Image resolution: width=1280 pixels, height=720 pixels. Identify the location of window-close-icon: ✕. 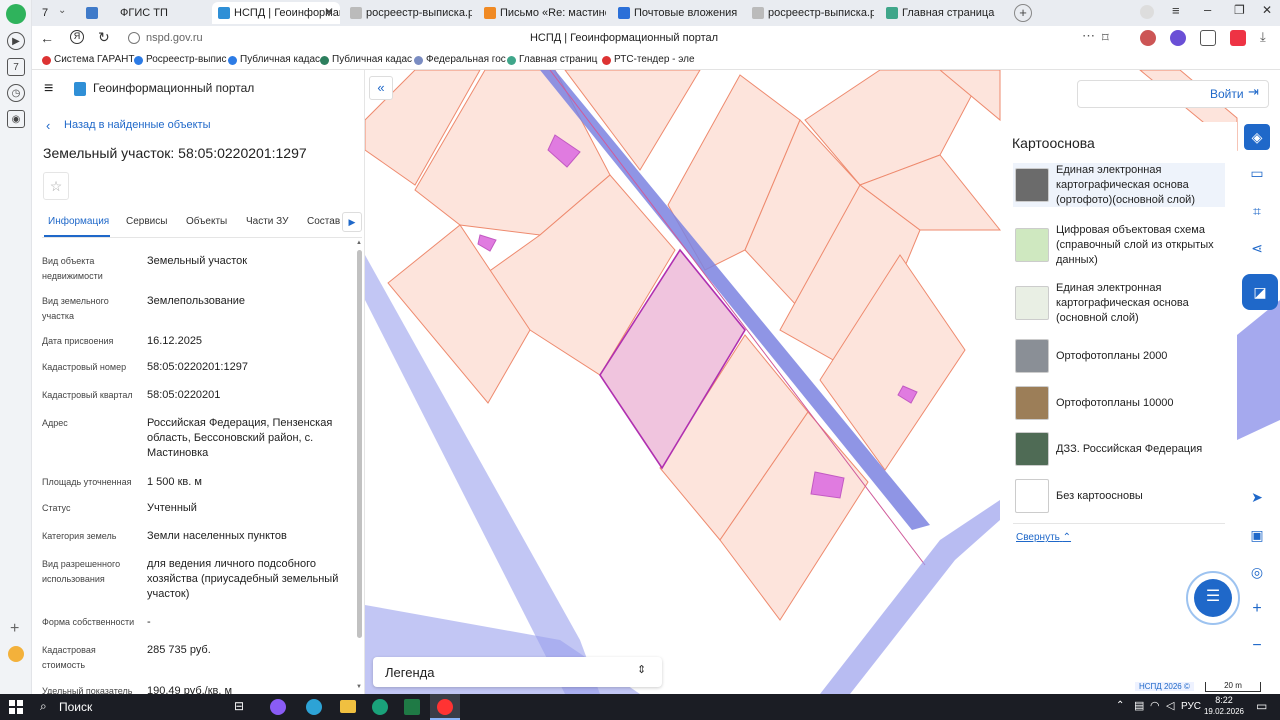
(1267, 10).